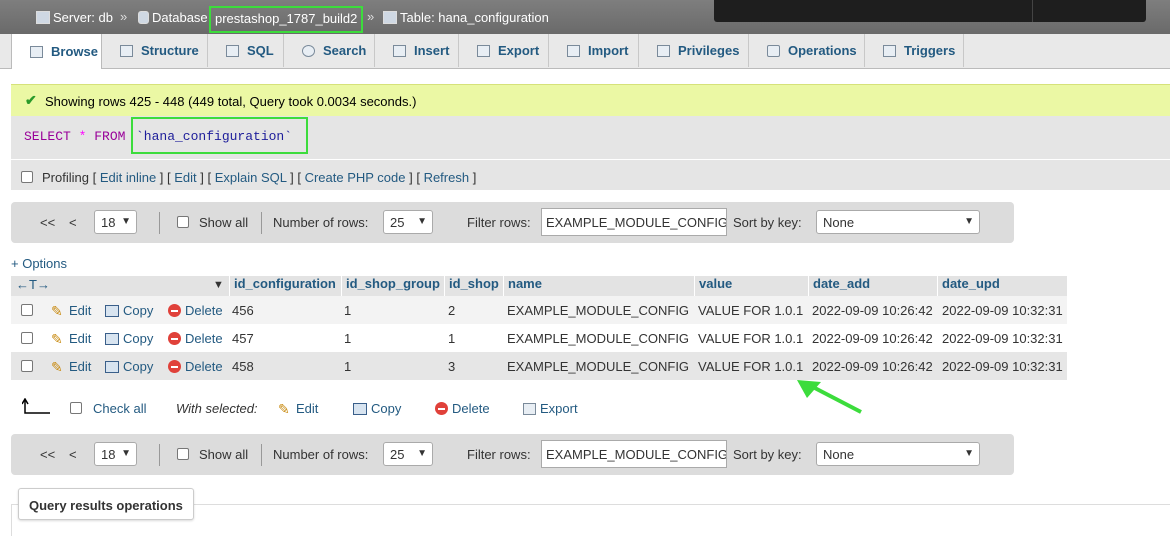 This screenshot has width=1170, height=536. I want to click on bulk-edit-label: Edit, so click(307, 408).